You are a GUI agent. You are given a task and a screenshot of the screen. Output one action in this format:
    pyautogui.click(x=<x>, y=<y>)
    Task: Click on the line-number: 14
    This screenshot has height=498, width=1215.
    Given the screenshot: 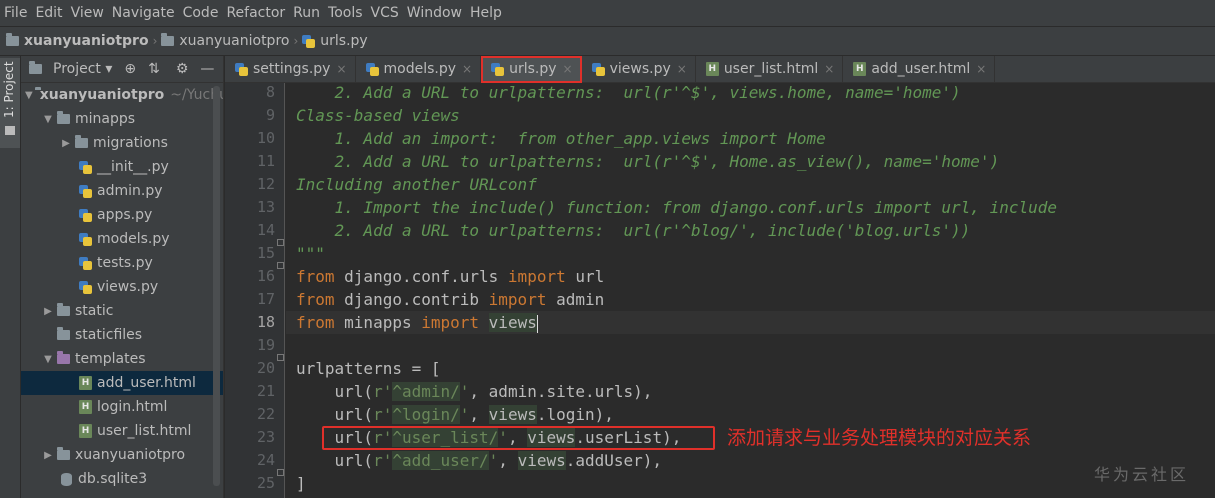 What is the action you would take?
    pyautogui.click(x=265, y=230)
    